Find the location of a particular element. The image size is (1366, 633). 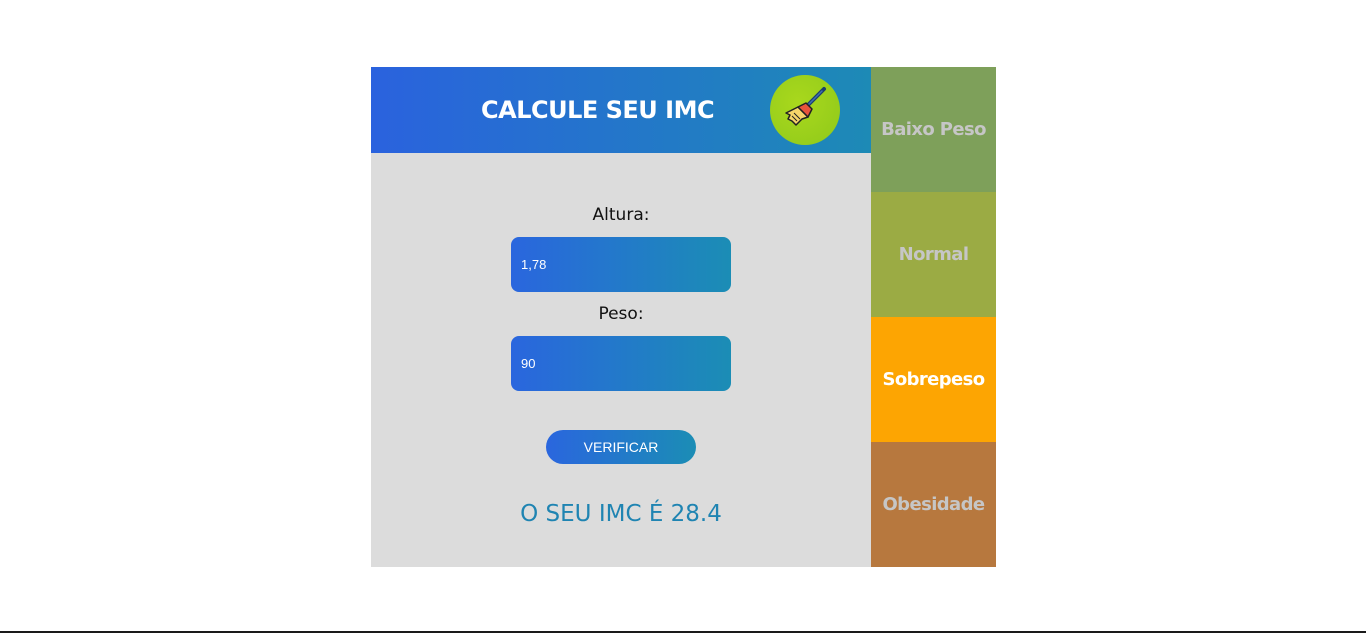

clear-button is located at coordinates (805, 110).